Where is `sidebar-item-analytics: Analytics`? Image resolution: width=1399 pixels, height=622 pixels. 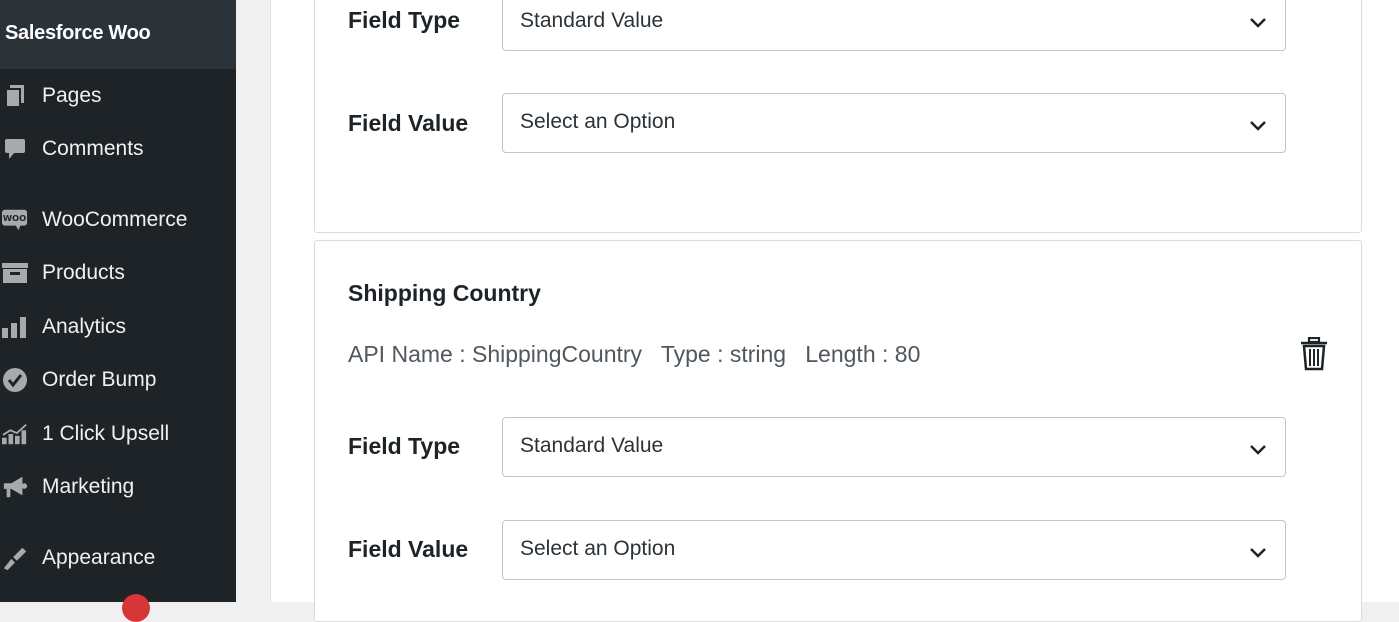
sidebar-item-analytics: Analytics is located at coordinates (118, 327).